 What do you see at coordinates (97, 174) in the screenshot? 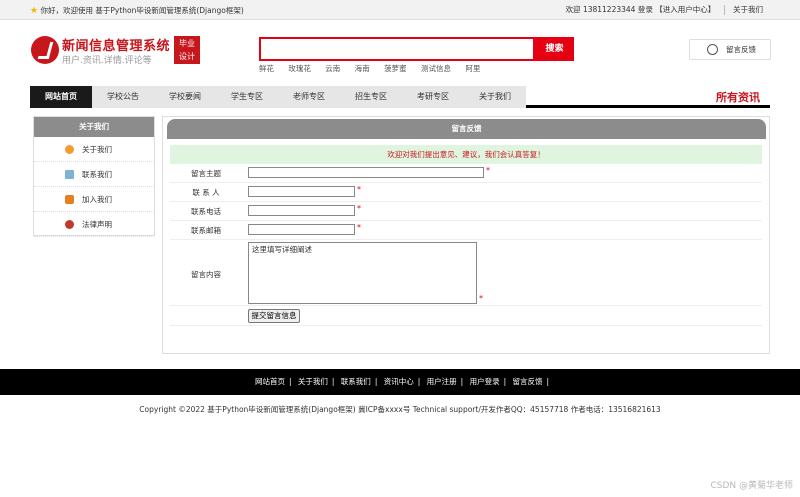
I see `sidebar-item-label: 联系我们` at bounding box center [97, 174].